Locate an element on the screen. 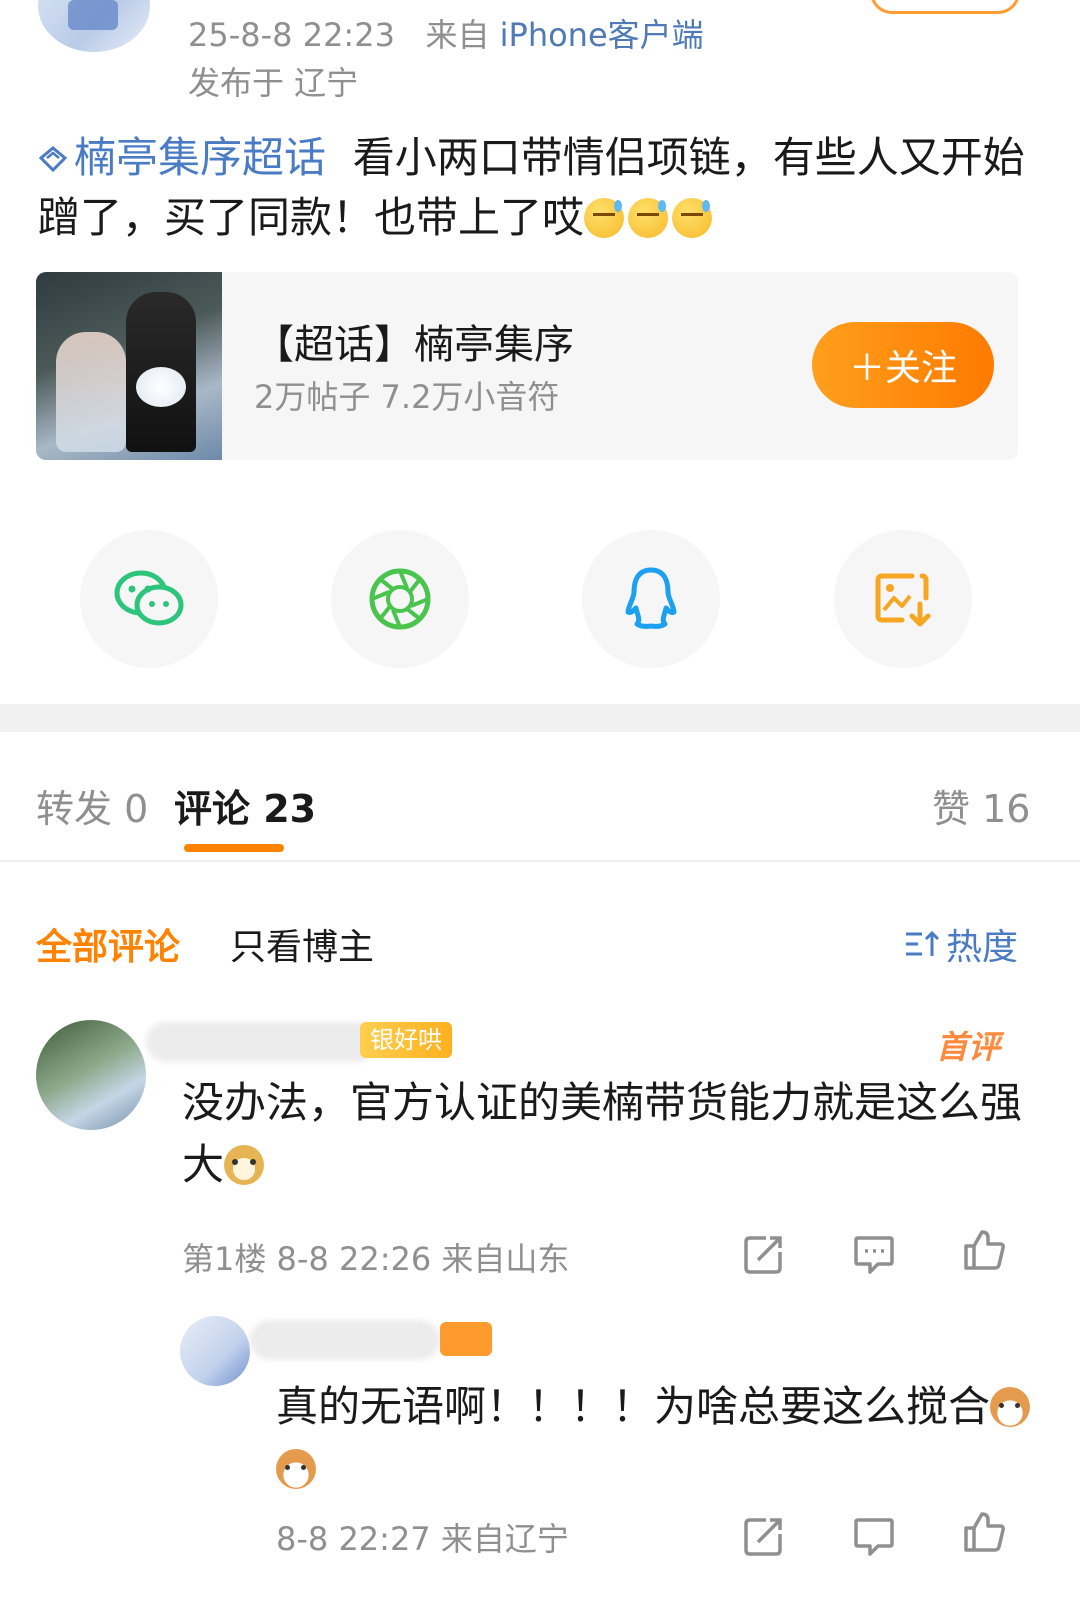  commenter-avatar is located at coordinates (91, 1075).